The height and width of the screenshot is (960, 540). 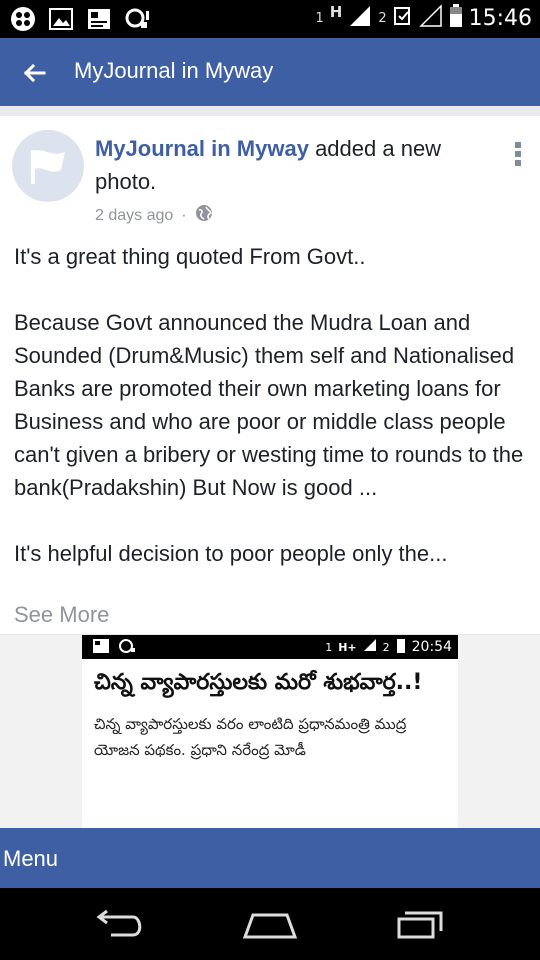 I want to click on photo-battery-icon, so click(x=401, y=647).